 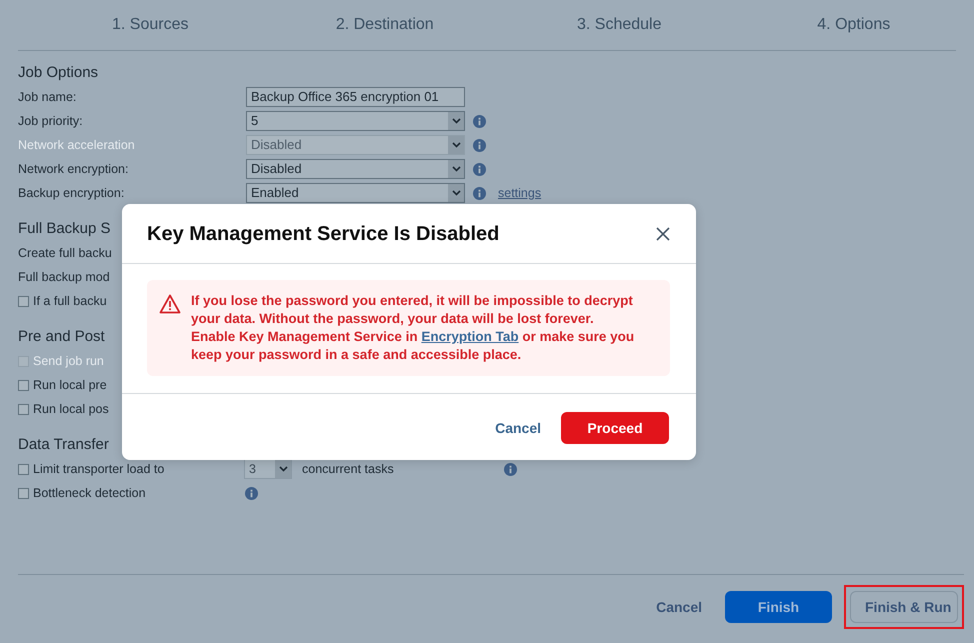 What do you see at coordinates (520, 193) in the screenshot?
I see `settings-link: settings` at bounding box center [520, 193].